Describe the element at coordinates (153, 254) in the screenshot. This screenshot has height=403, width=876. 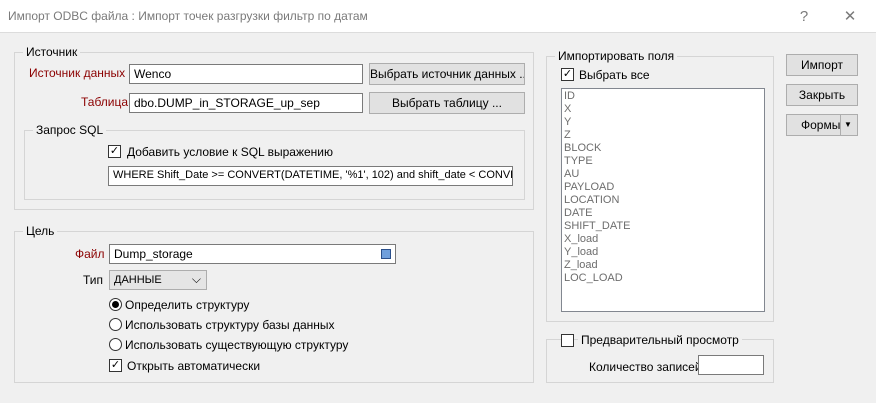
I see `file-value: Dump_storage` at that location.